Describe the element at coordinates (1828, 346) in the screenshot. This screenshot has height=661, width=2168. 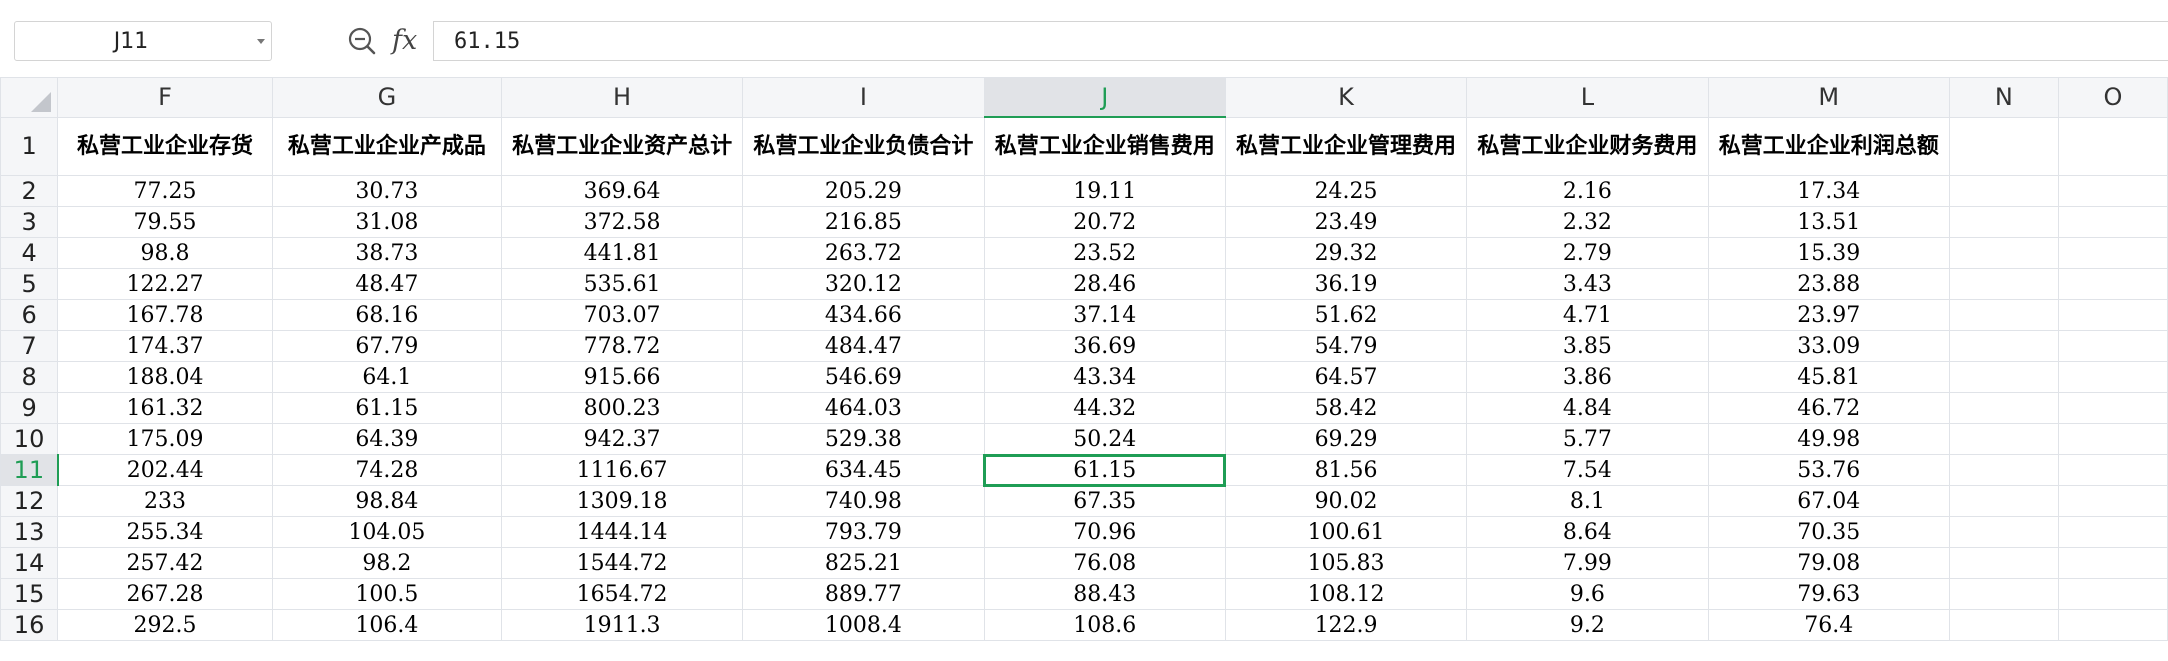
I see `cell-m7: 33.09` at that location.